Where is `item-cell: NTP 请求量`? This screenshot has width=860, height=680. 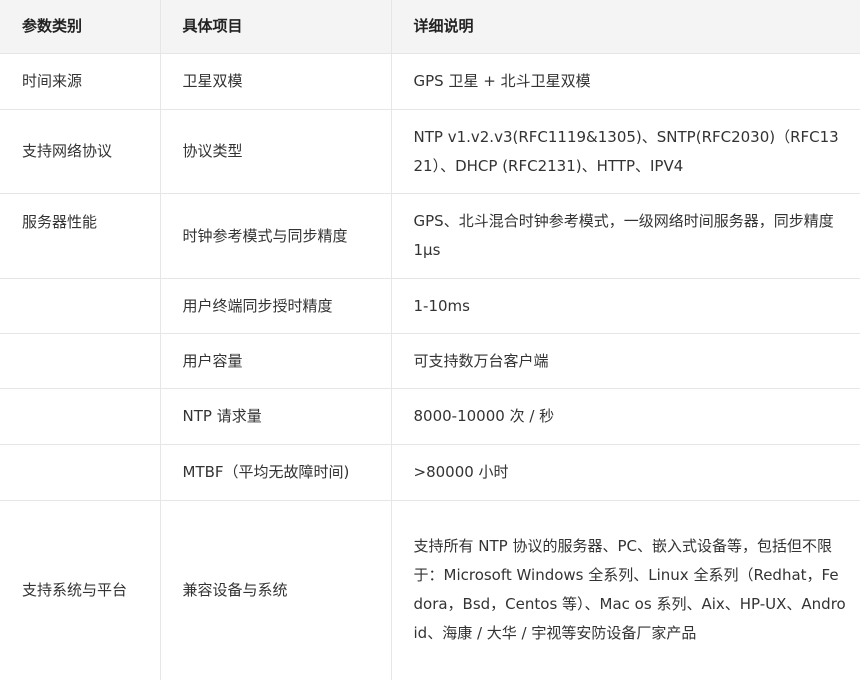 item-cell: NTP 请求量 is located at coordinates (275, 416).